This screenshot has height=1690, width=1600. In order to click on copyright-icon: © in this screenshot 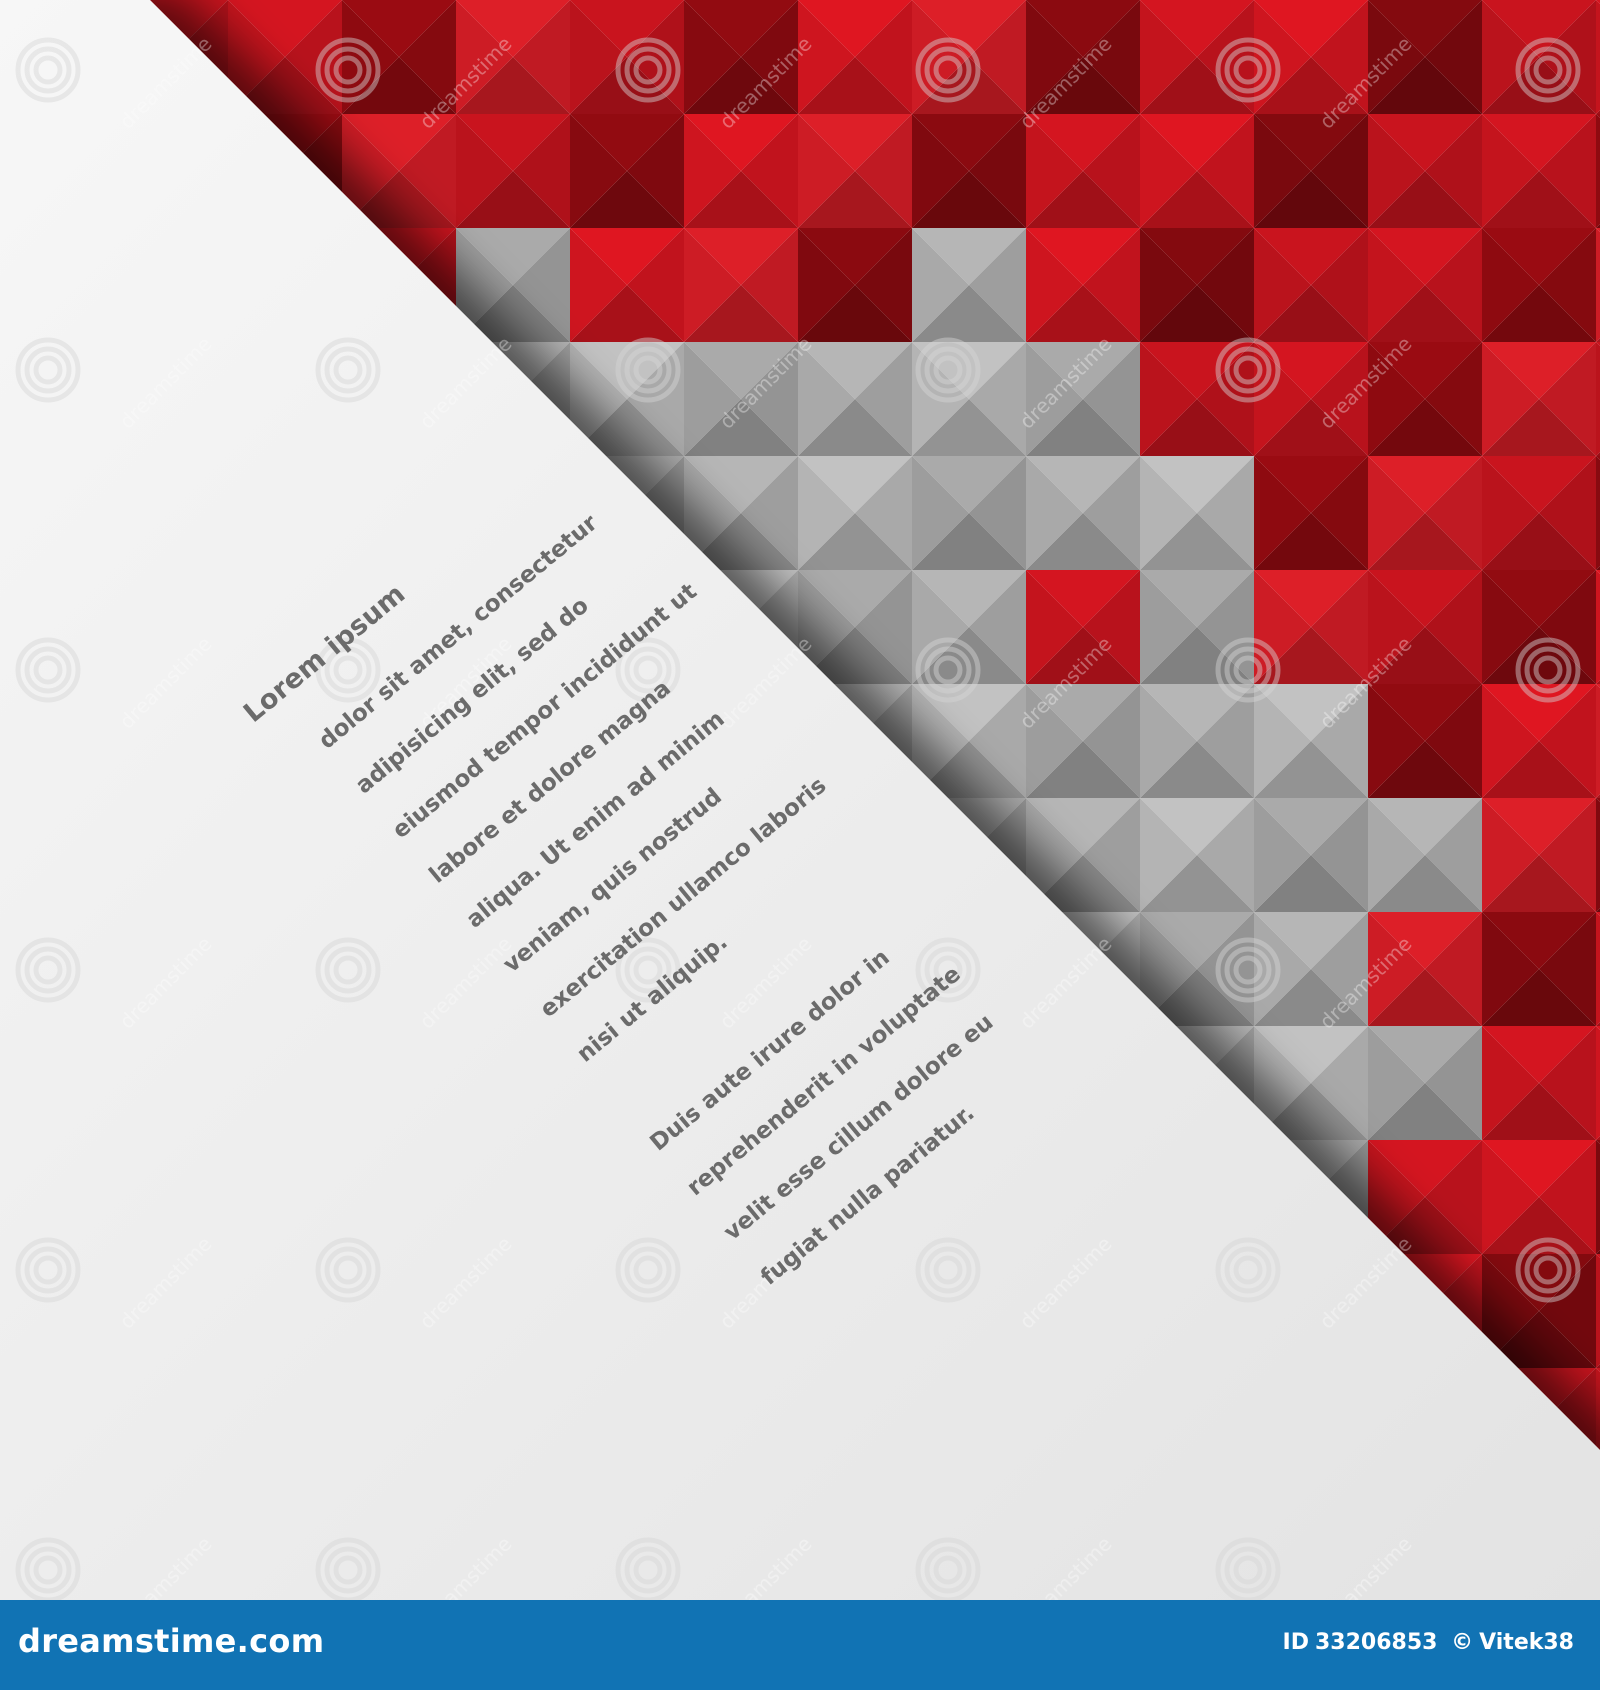, I will do `click(1462, 1642)`.